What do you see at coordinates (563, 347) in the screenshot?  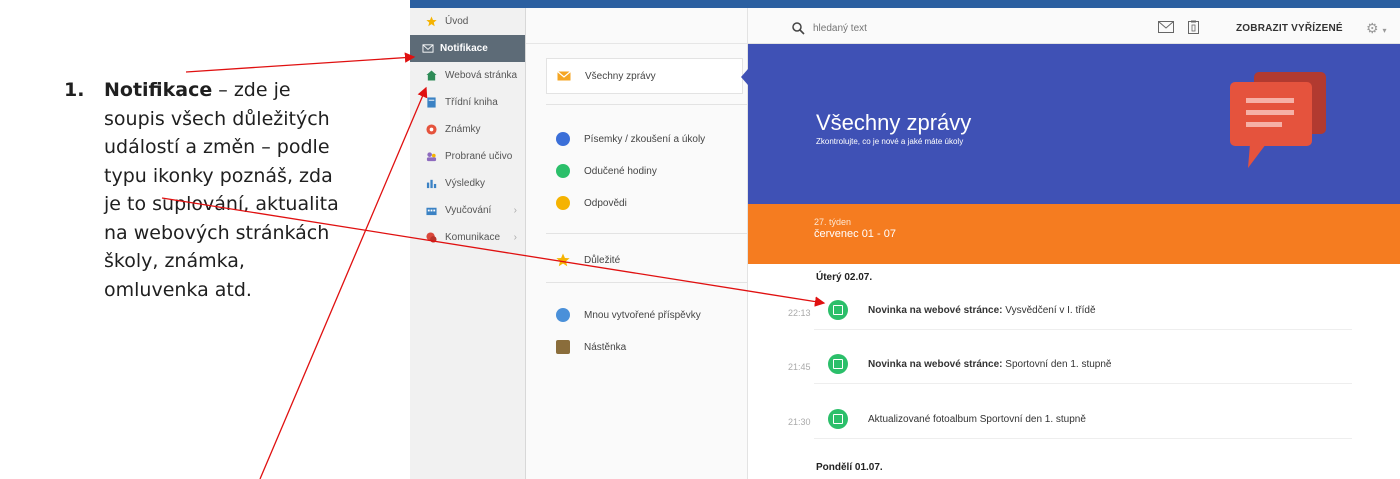 I see `board-icon` at bounding box center [563, 347].